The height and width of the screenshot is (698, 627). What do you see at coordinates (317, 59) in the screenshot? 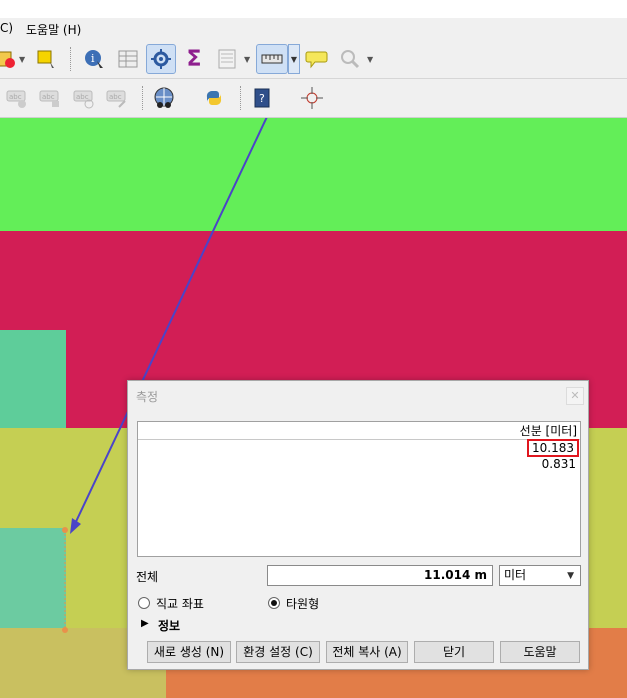
I see `map-tips-icon` at bounding box center [317, 59].